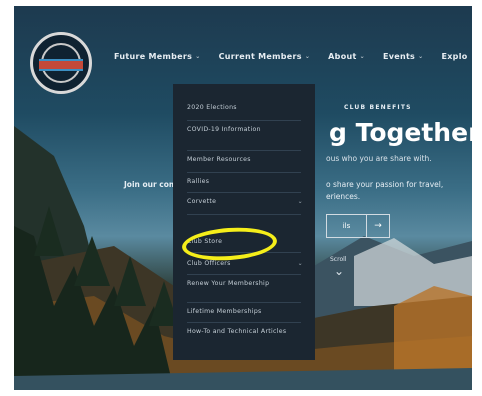  Describe the element at coordinates (237, 331) in the screenshot. I see `menu-item-label: How-To and Technical Articles` at that location.